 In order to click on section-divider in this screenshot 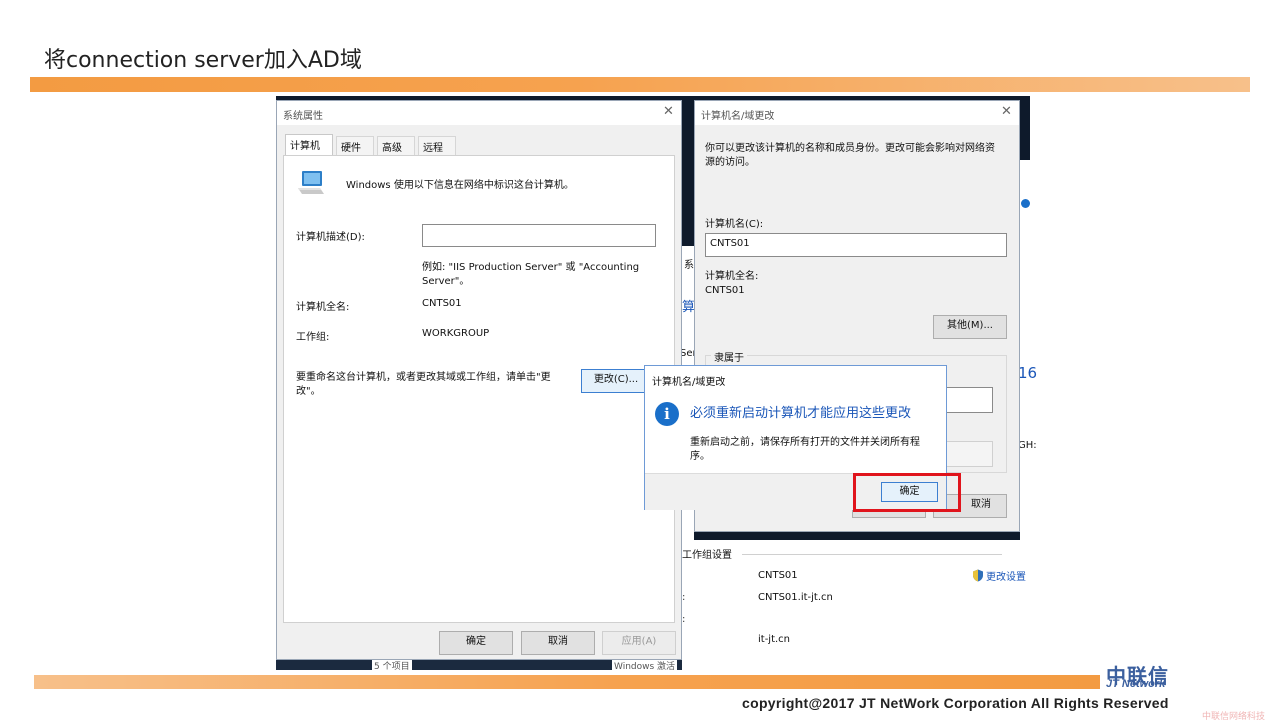, I will do `click(872, 554)`.